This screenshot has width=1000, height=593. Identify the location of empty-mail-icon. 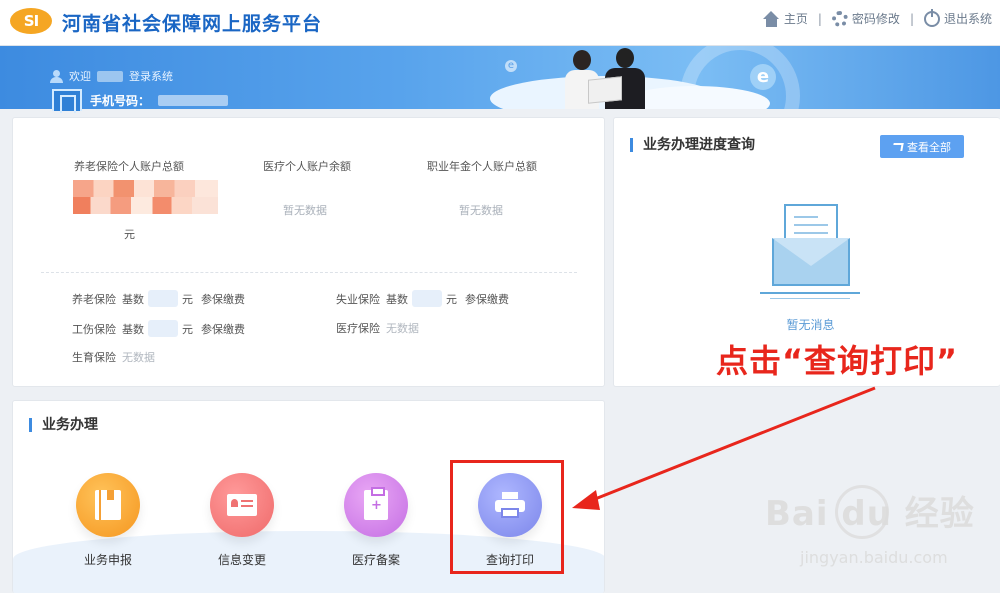
(810, 254).